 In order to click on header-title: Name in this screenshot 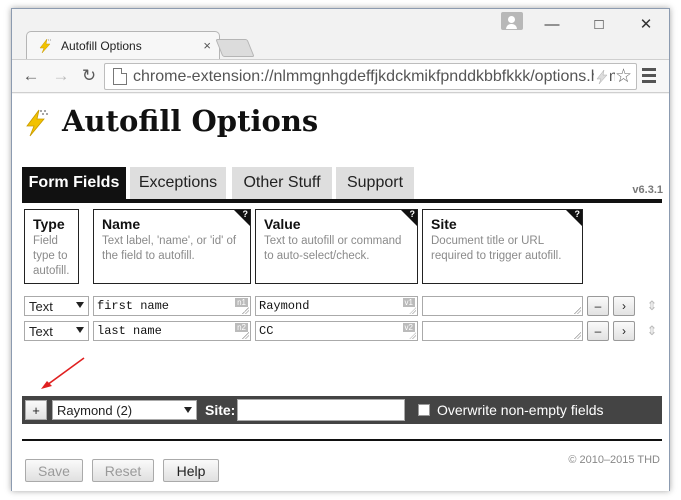, I will do `click(121, 224)`.